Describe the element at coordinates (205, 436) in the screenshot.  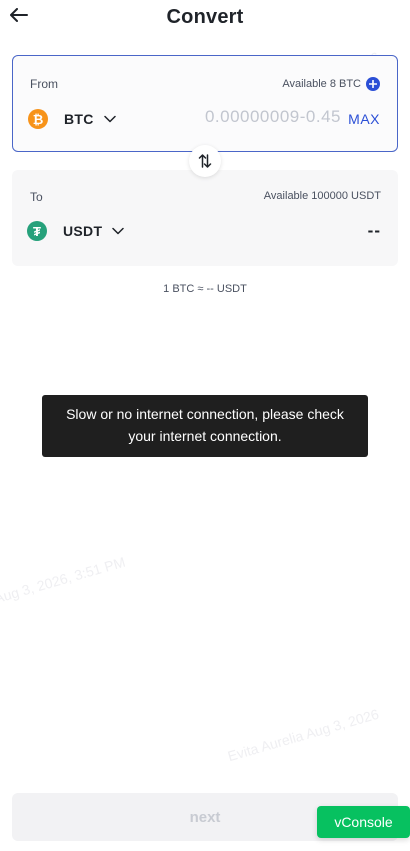
I see `toast-line-2: your internet connection.` at that location.